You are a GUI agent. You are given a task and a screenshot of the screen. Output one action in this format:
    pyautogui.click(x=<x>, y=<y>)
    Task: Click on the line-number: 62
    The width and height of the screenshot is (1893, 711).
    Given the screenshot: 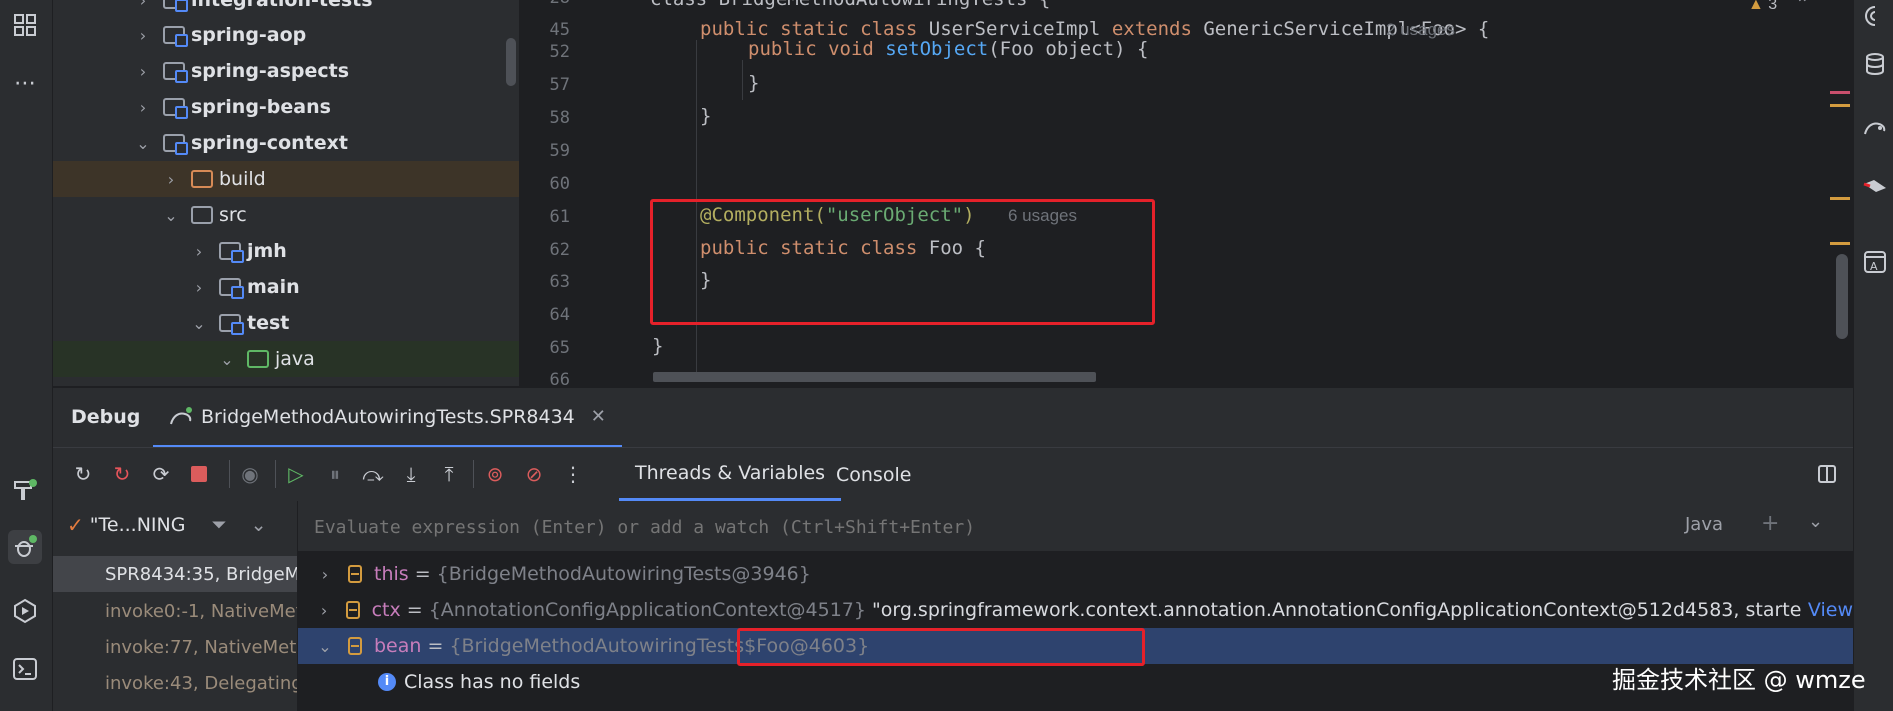 What is the action you would take?
    pyautogui.click(x=559, y=250)
    